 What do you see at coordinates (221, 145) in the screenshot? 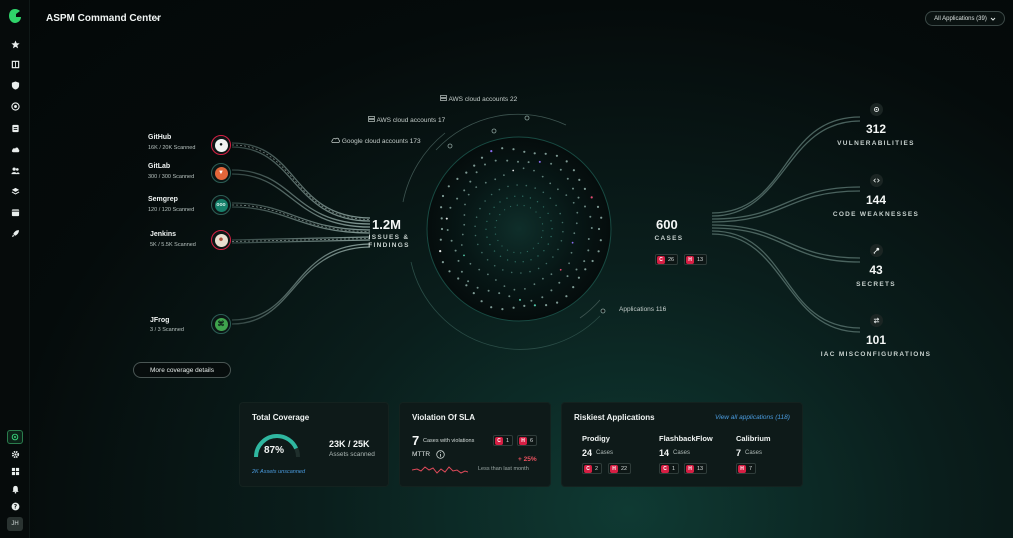
I see `github-icon: ●` at bounding box center [221, 145].